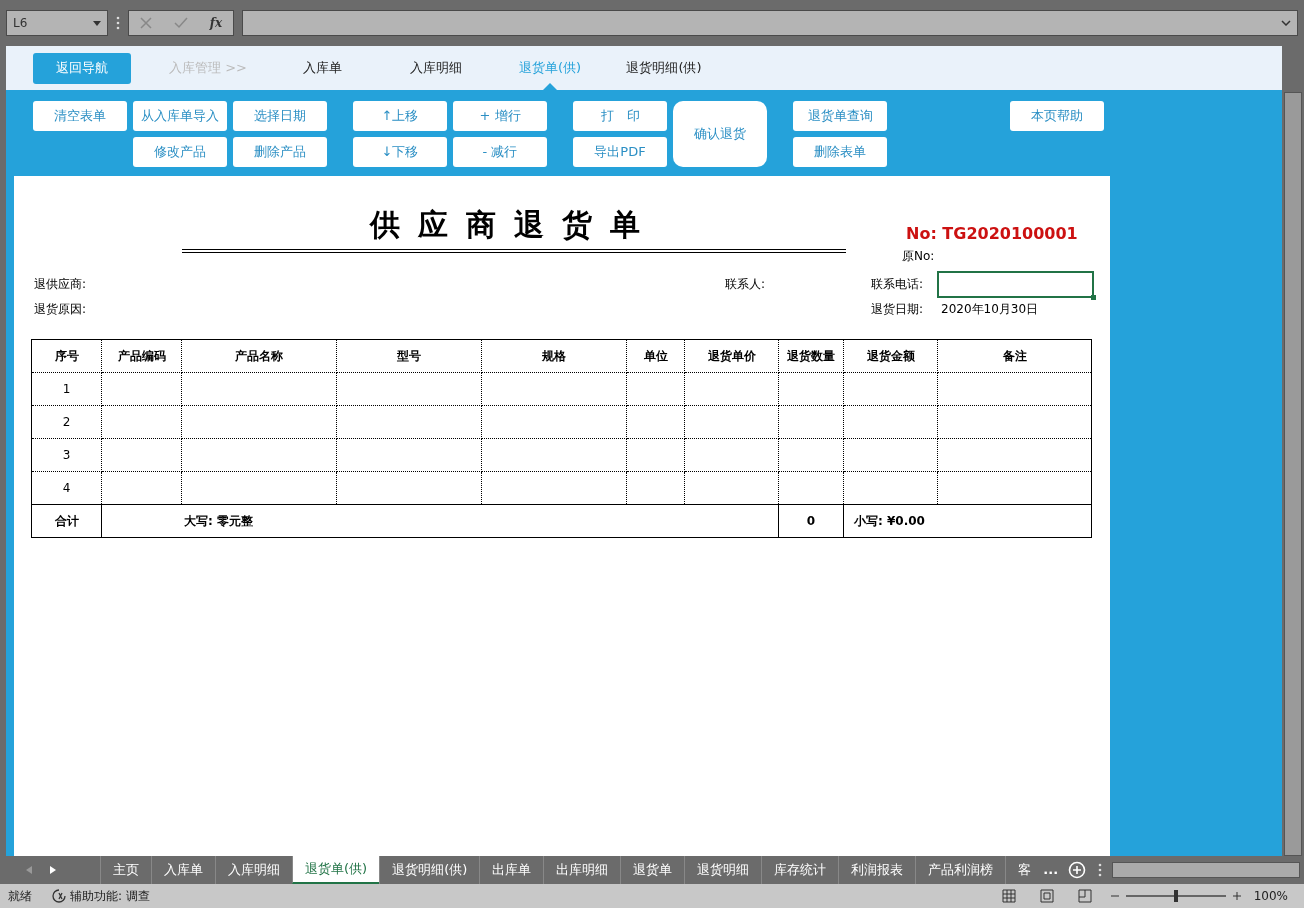  What do you see at coordinates (967, 521) in the screenshot?
I see `table-cell: 小写: ¥0.00` at bounding box center [967, 521].